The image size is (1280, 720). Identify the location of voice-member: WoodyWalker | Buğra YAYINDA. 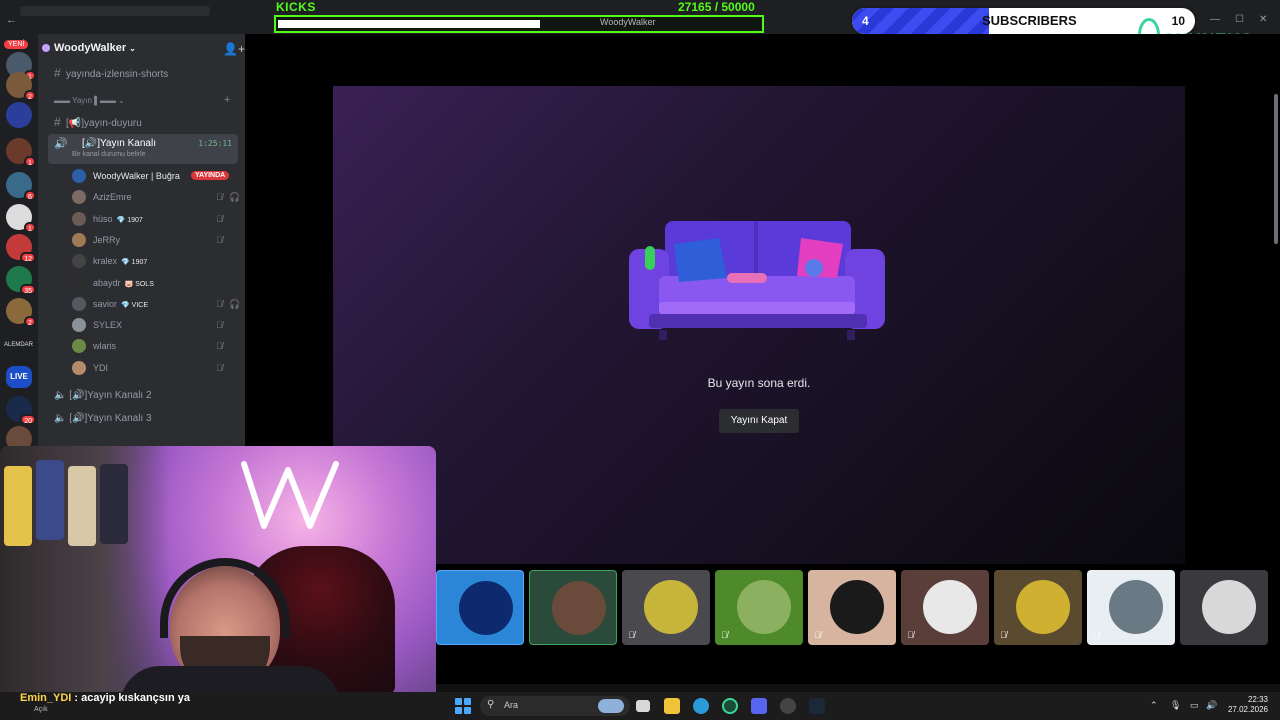
(154, 176).